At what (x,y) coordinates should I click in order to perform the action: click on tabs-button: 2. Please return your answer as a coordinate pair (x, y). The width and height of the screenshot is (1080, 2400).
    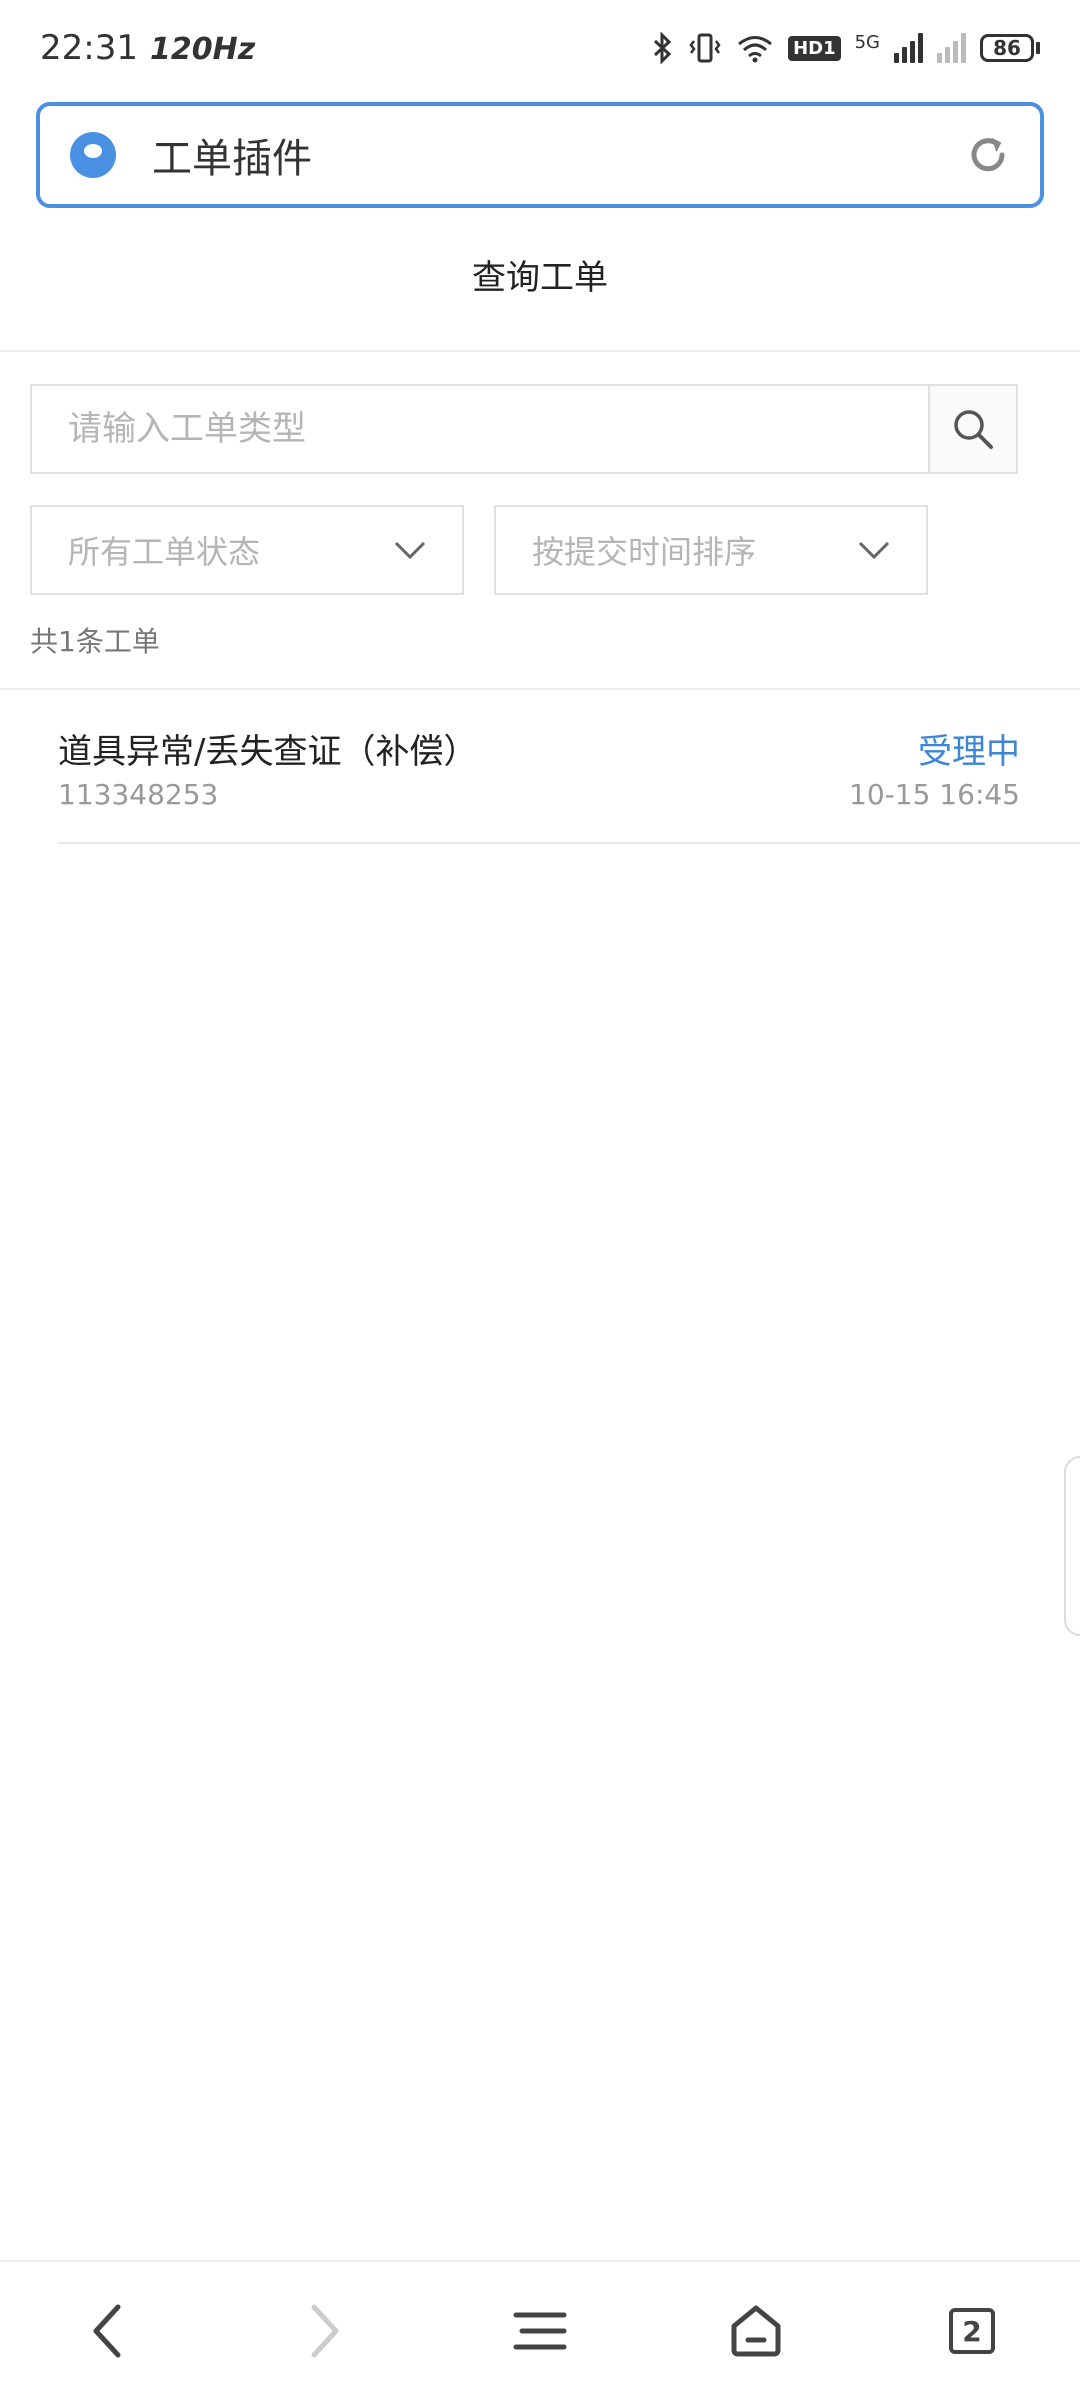
    Looking at the image, I should click on (972, 2331).